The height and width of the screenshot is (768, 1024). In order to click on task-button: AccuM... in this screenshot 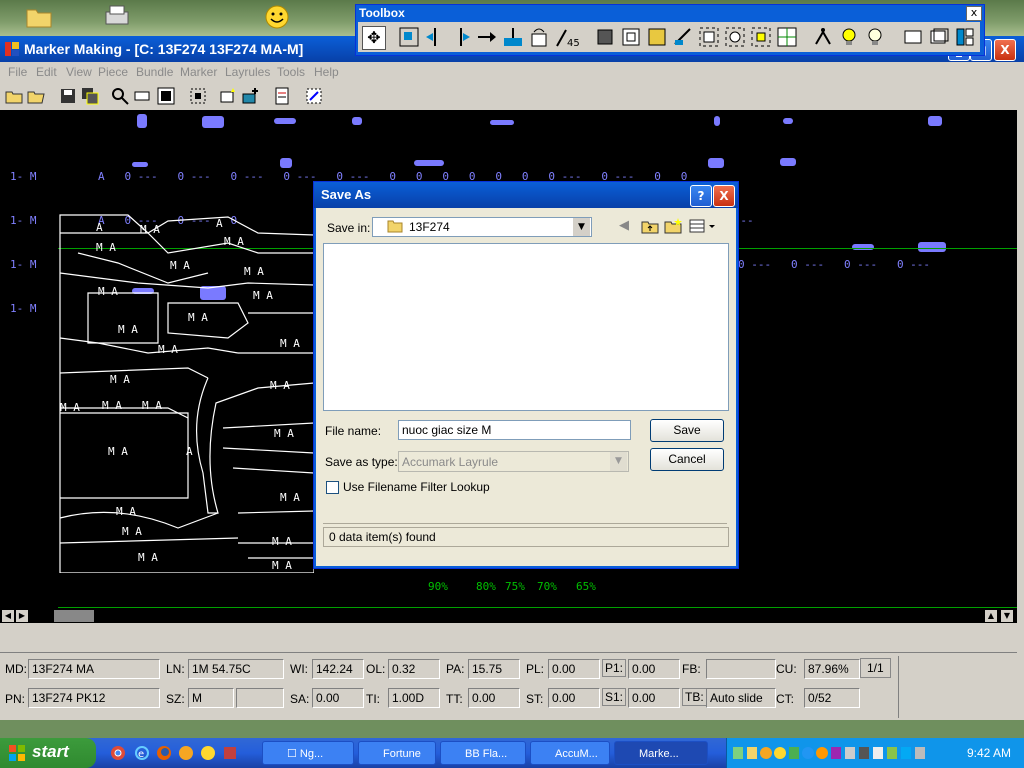, I will do `click(570, 753)`.